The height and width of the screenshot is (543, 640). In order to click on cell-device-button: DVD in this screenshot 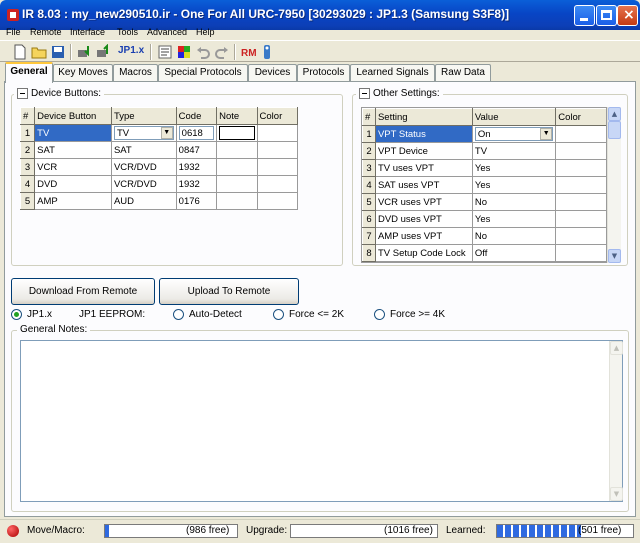, I will do `click(73, 184)`.